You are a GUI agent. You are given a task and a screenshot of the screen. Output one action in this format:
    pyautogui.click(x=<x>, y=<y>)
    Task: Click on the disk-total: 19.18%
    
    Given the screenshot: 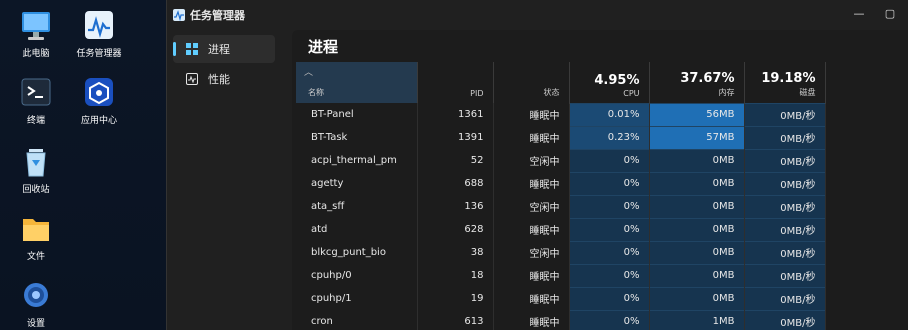 What is the action you would take?
    pyautogui.click(x=788, y=78)
    